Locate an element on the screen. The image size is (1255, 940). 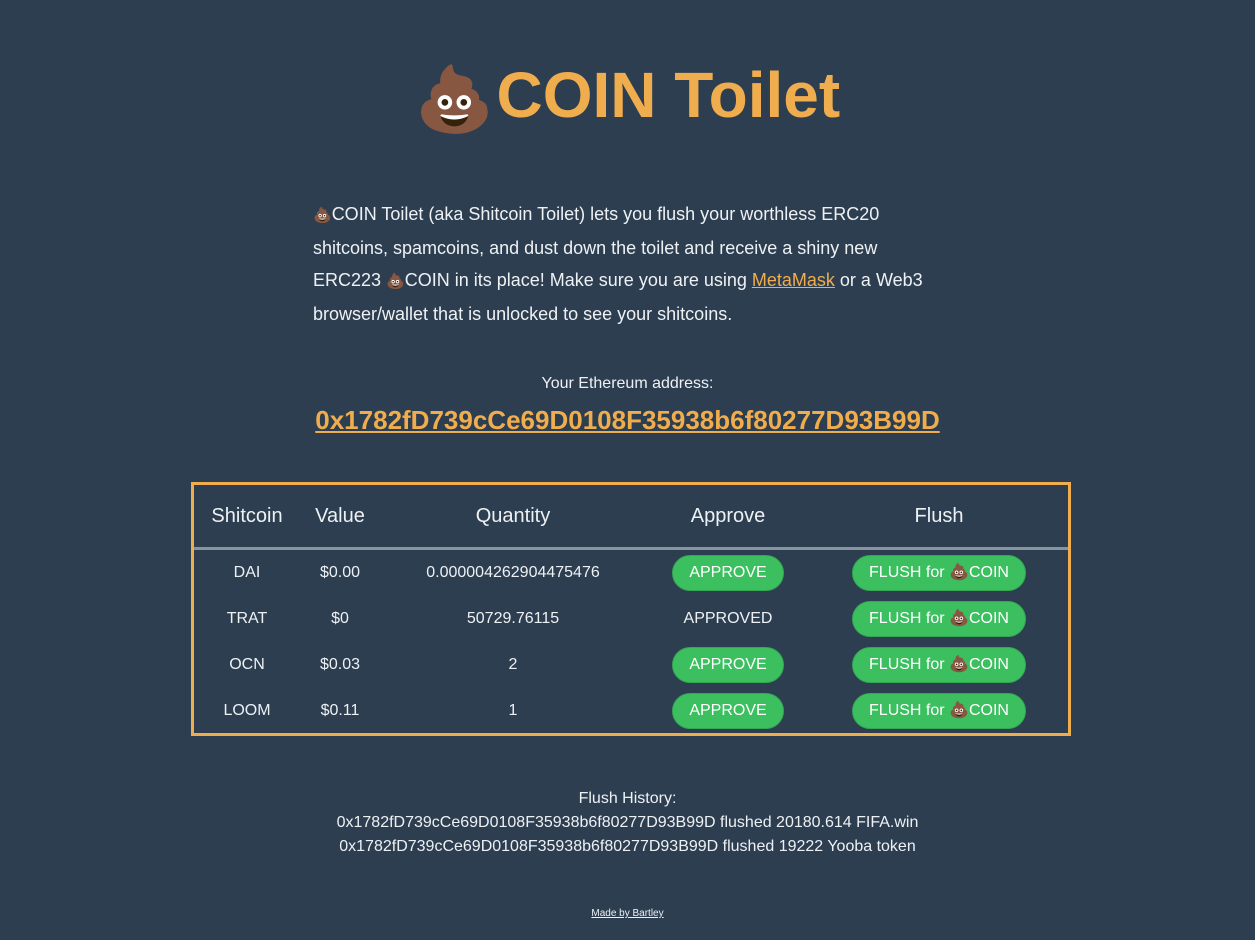
coin-quantity: 2 is located at coordinates (513, 664).